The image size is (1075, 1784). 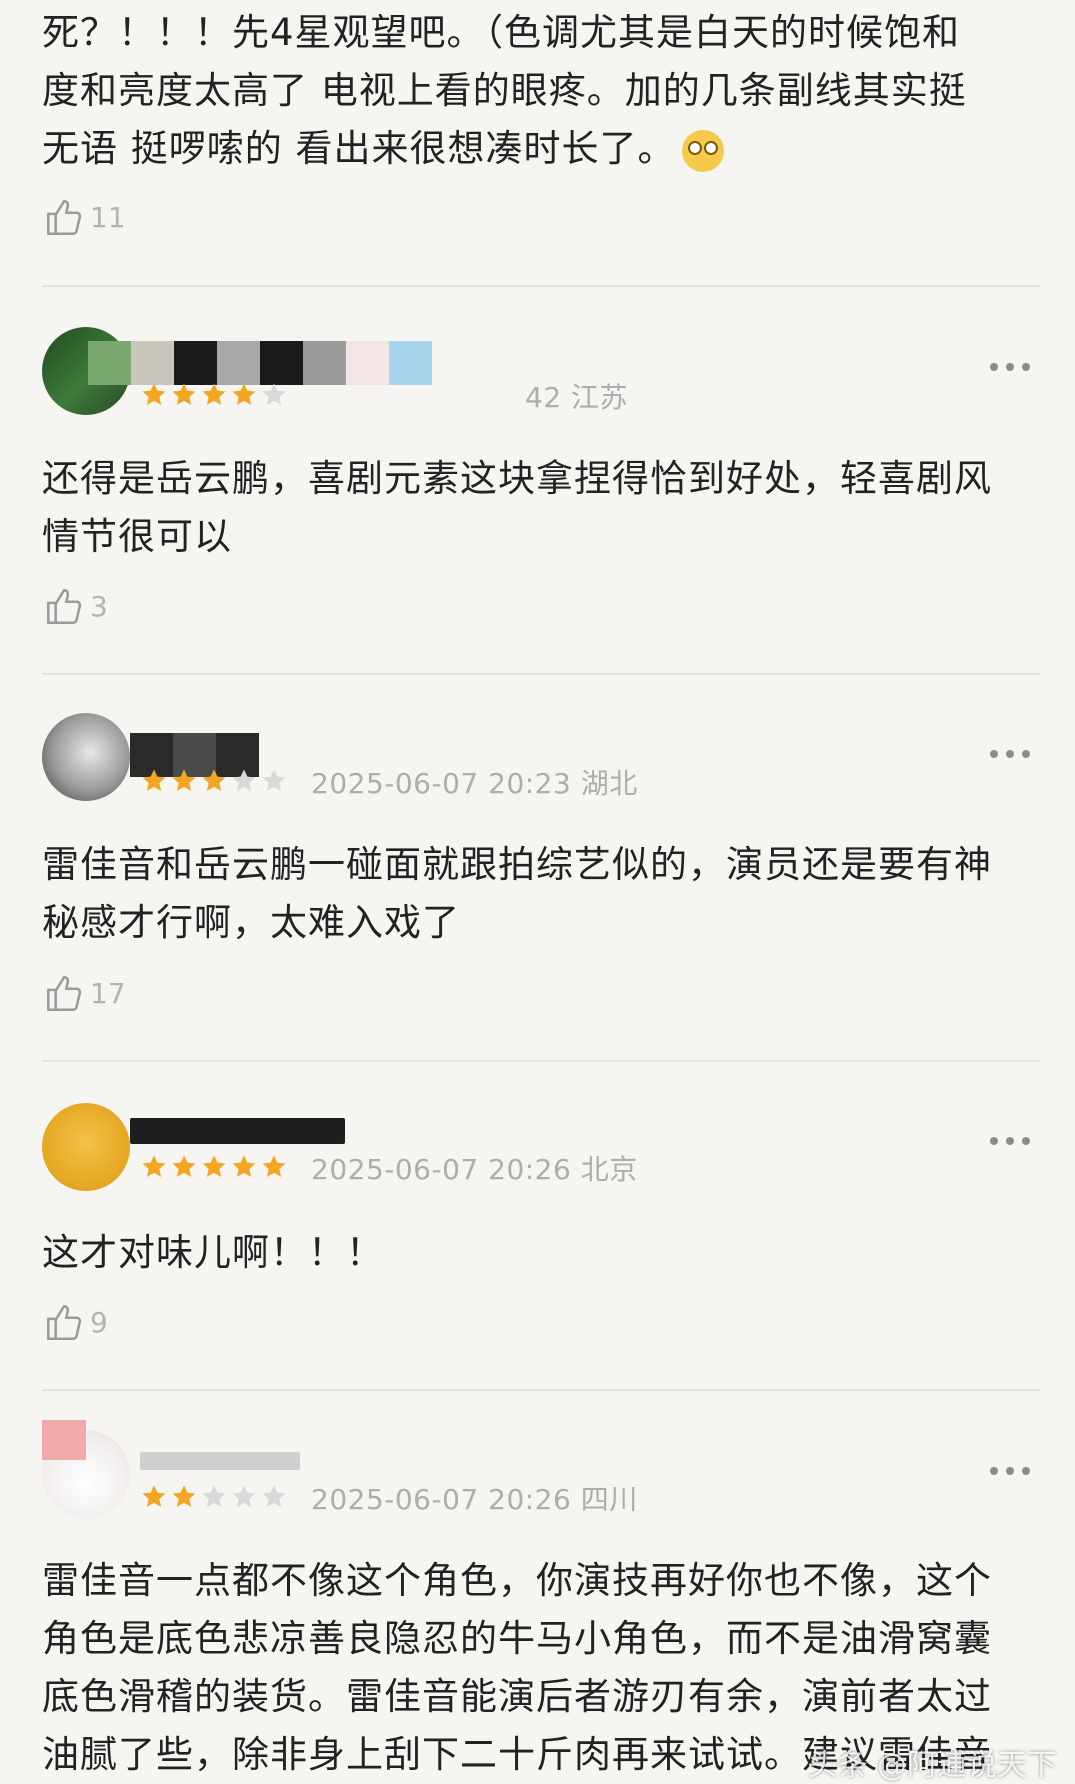 I want to click on comment-text-line: 底色滑稽的装货。雷佳音能演后者游刃有余，演前者太过, so click(x=517, y=1696).